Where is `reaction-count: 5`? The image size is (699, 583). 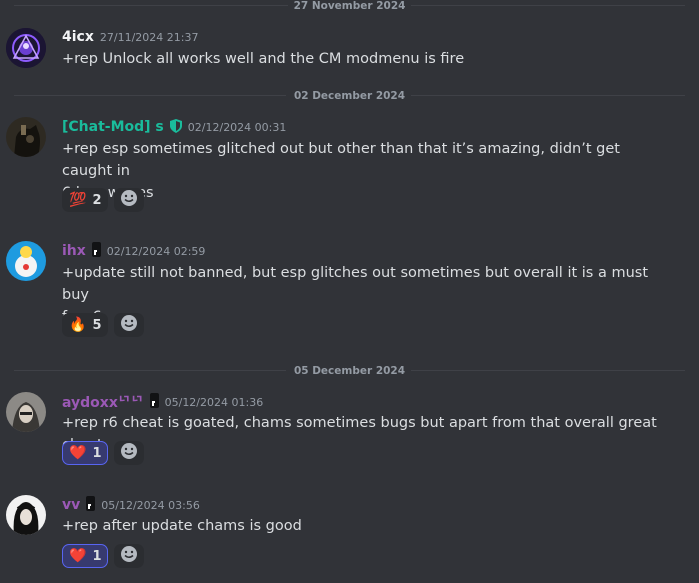
reaction-count: 5 is located at coordinates (97, 325).